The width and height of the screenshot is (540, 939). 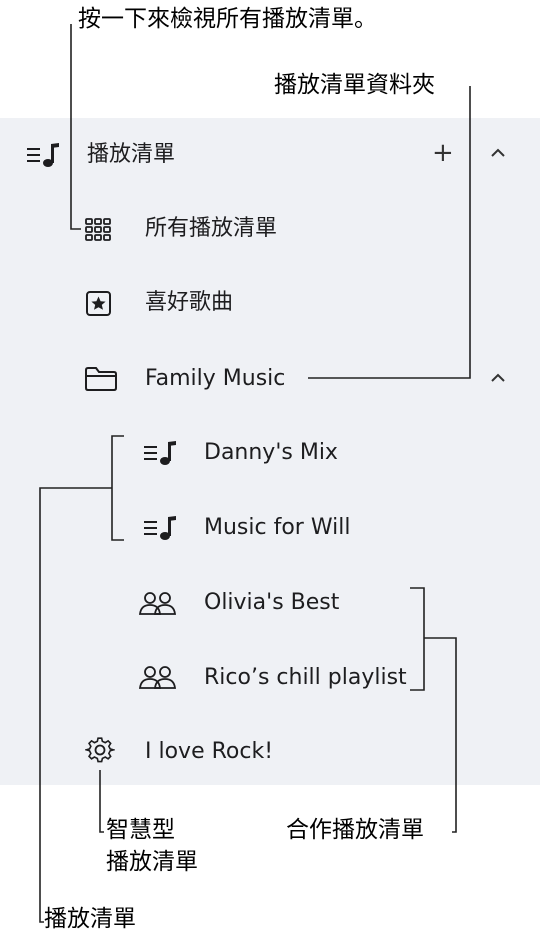 I want to click on callout-collab-playlist: 合作播放清單, so click(x=355, y=830).